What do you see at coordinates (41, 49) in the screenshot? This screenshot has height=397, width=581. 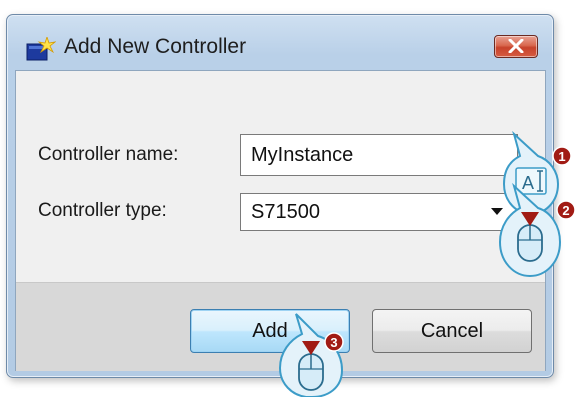 I see `new-controller-icon` at bounding box center [41, 49].